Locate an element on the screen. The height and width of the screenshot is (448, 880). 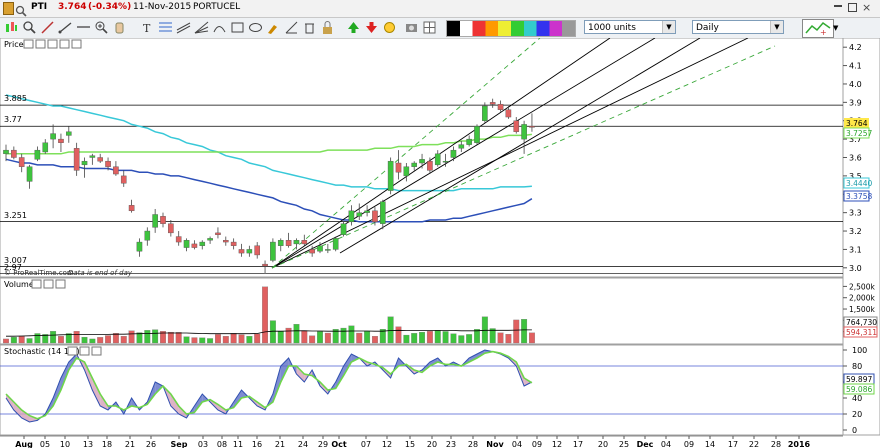
measure-tool-icon is located at coordinates (291, 27).